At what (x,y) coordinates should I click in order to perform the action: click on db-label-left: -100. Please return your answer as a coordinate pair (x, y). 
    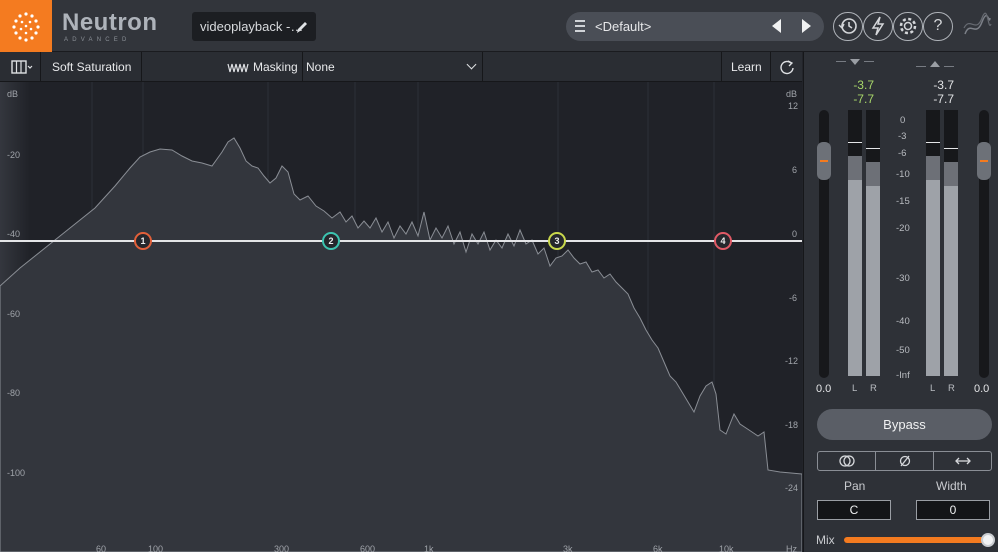
    Looking at the image, I should click on (16, 473).